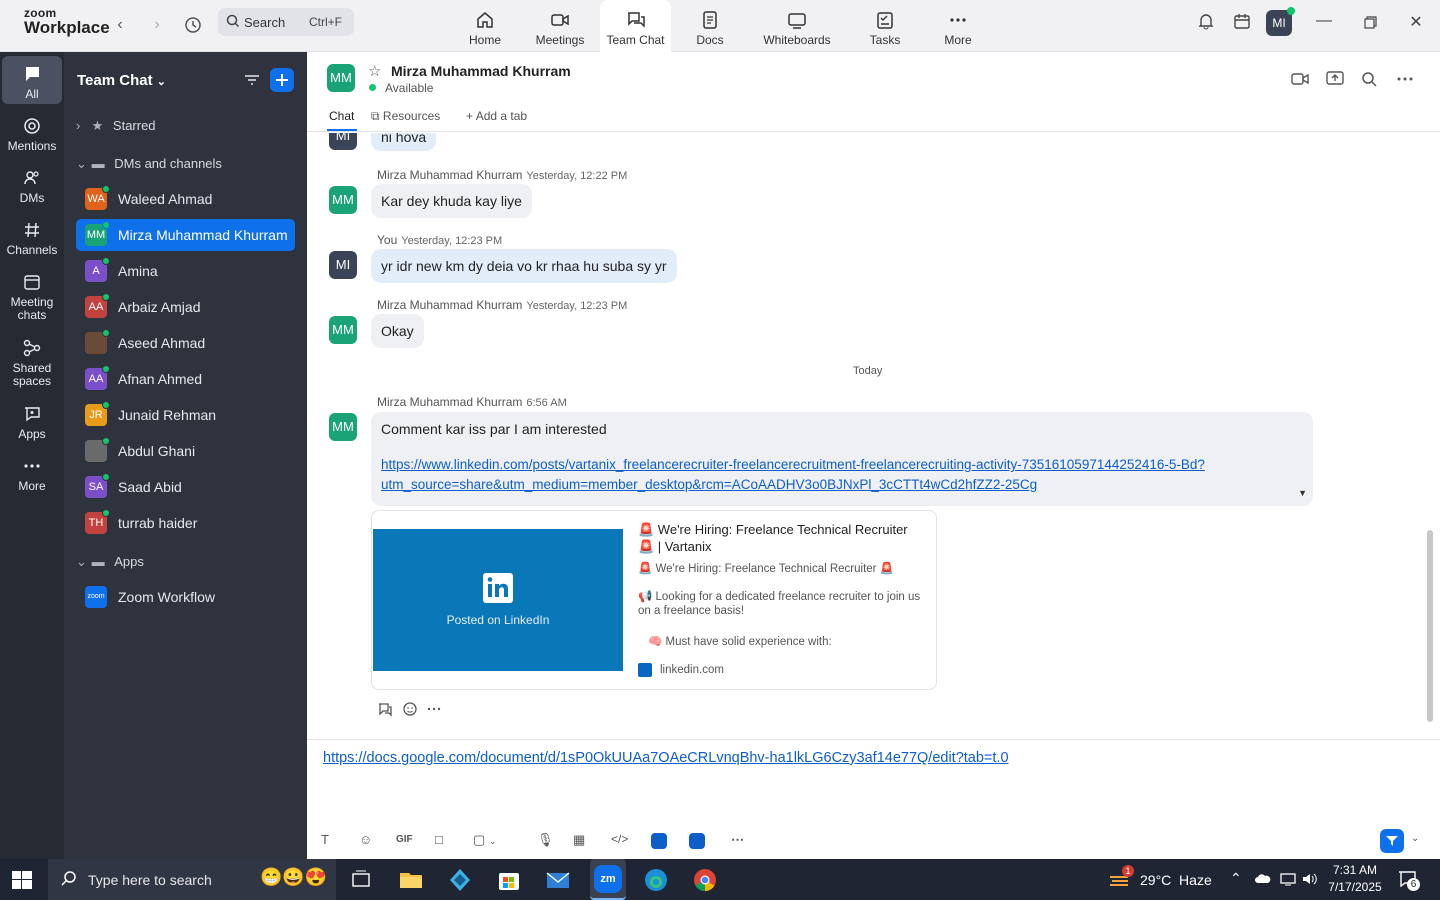  What do you see at coordinates (1288, 881) in the screenshot?
I see `network-icon` at bounding box center [1288, 881].